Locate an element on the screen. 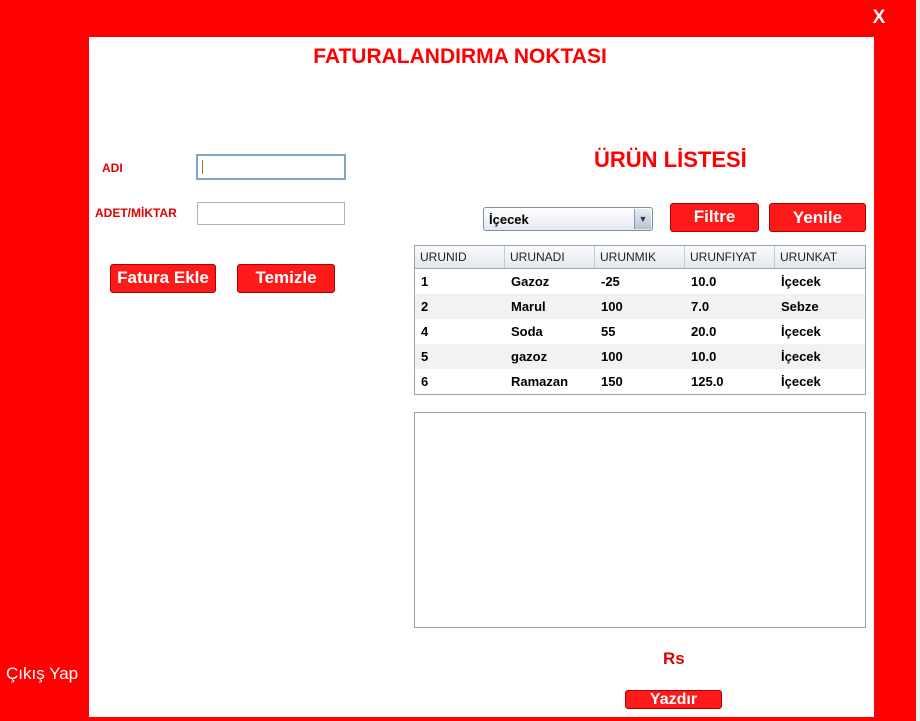 Image resolution: width=920 pixels, height=721 pixels. clear-button: Temizle is located at coordinates (286, 278).